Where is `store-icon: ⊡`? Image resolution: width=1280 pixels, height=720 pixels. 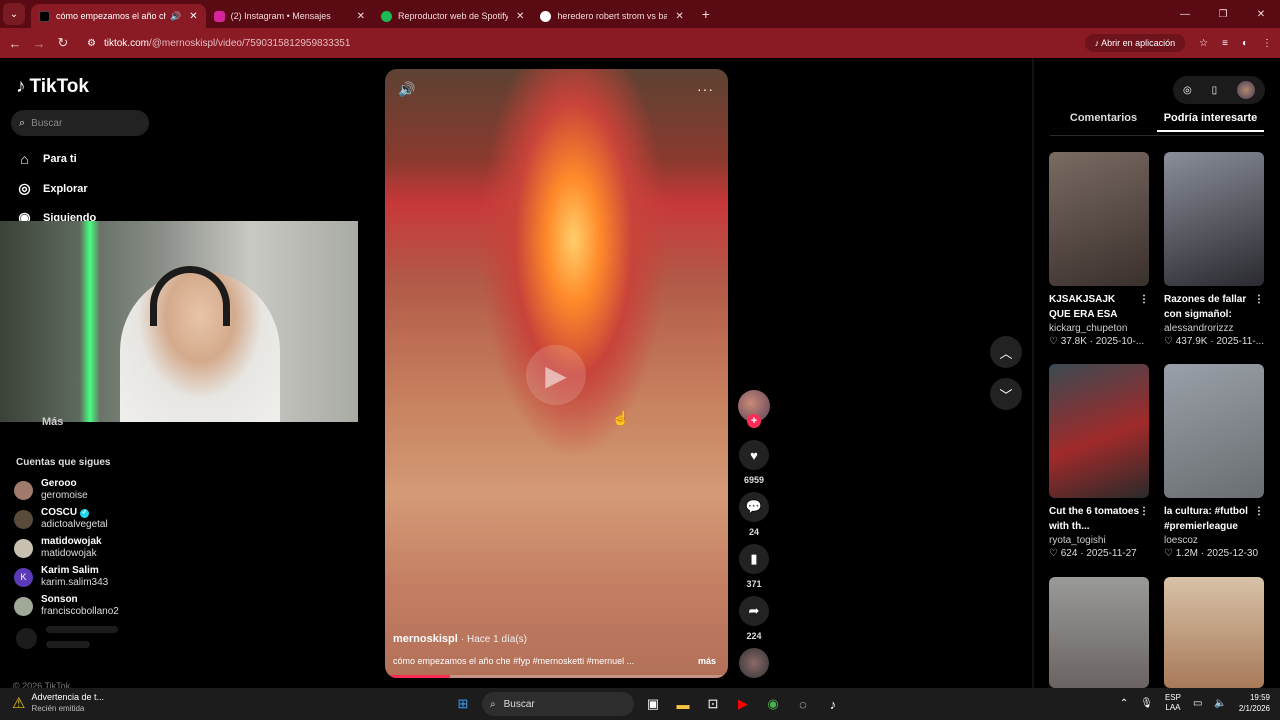 store-icon: ⊡ is located at coordinates (713, 704).